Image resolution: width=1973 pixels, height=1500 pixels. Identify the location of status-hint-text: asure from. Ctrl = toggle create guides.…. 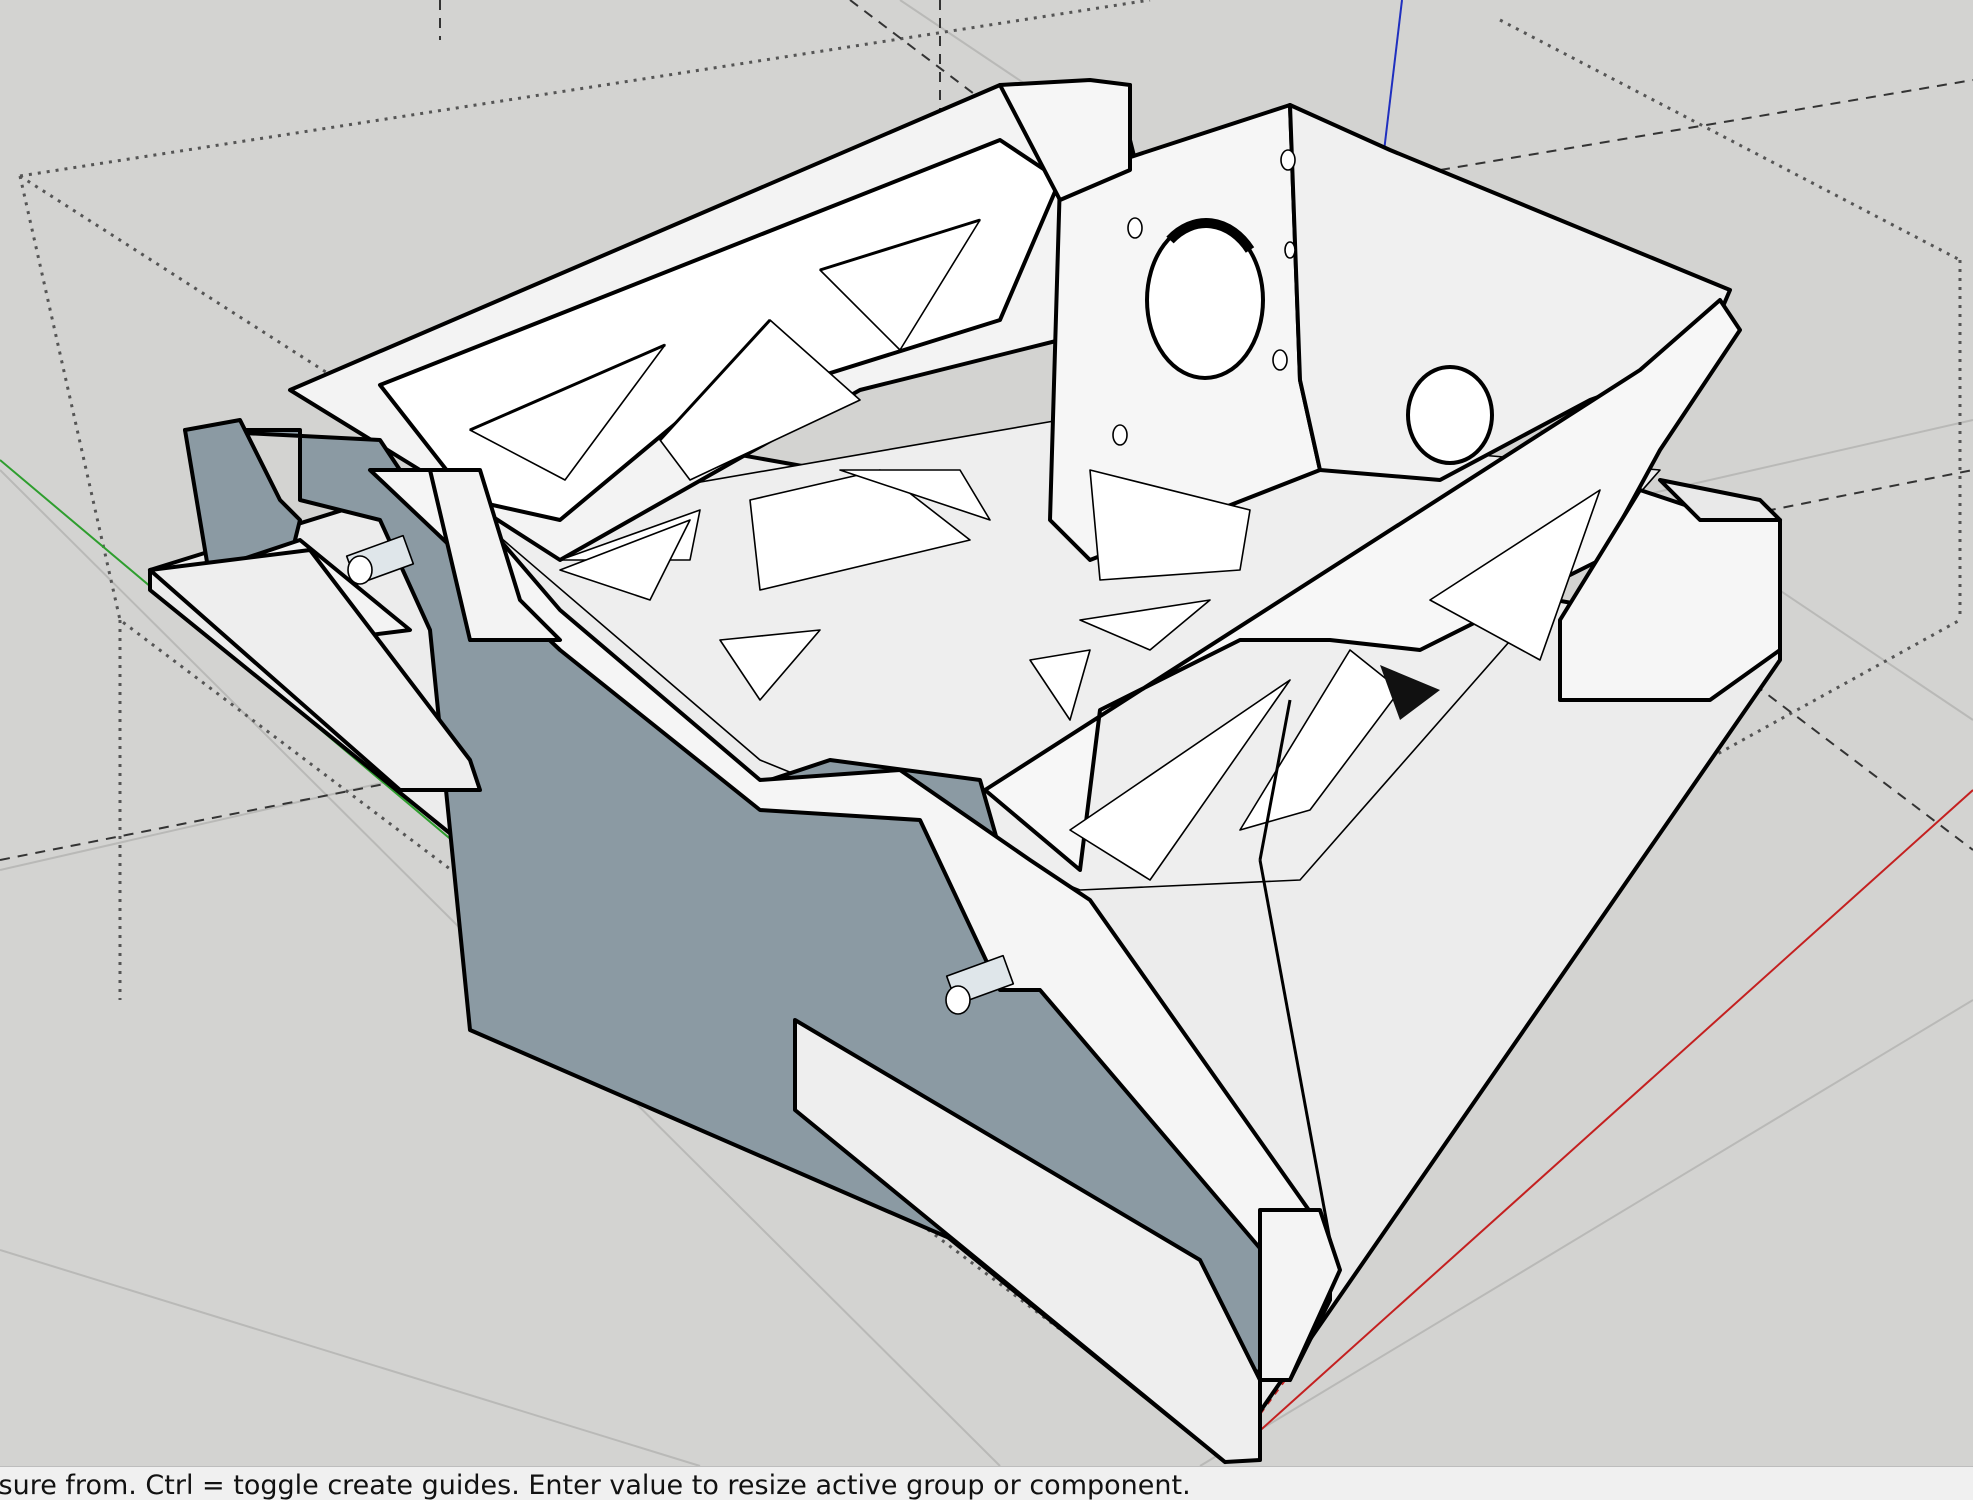
(595, 1485).